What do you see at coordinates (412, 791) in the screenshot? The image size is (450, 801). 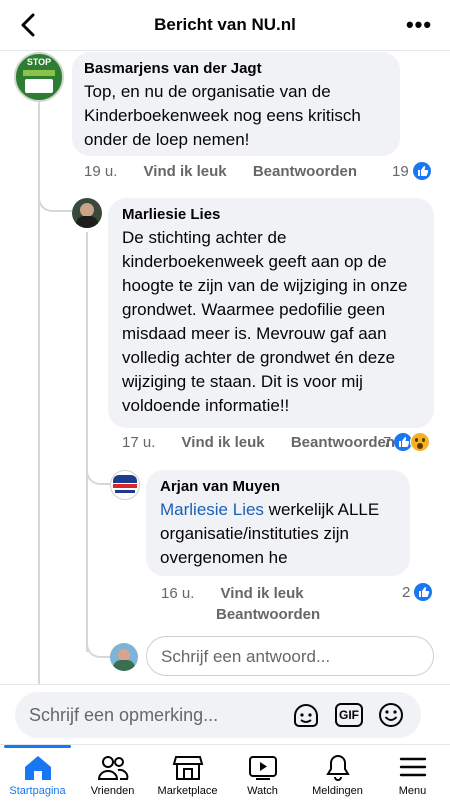 I see `tab-label: Menu` at bounding box center [412, 791].